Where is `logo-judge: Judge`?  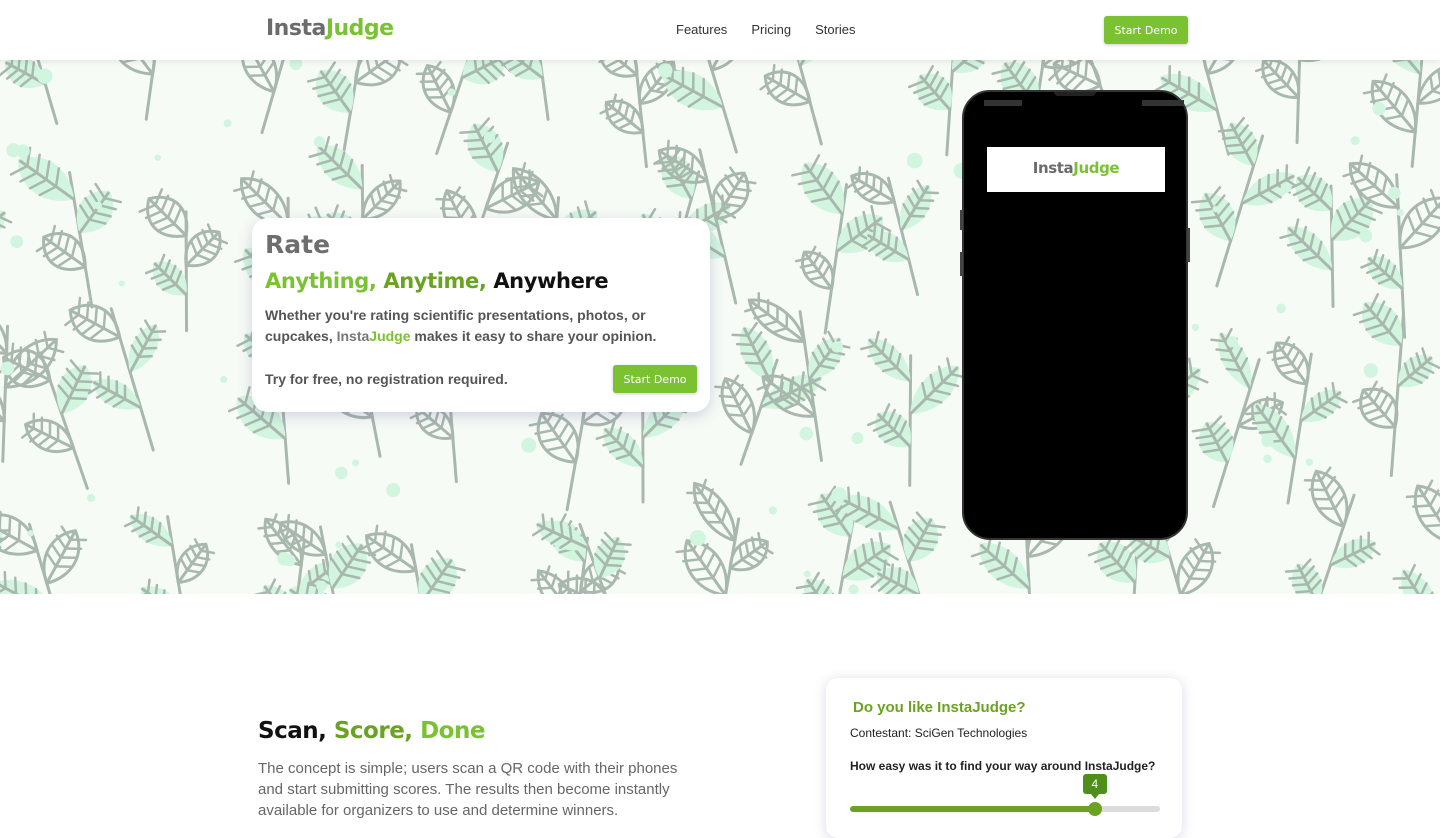 logo-judge: Judge is located at coordinates (360, 28).